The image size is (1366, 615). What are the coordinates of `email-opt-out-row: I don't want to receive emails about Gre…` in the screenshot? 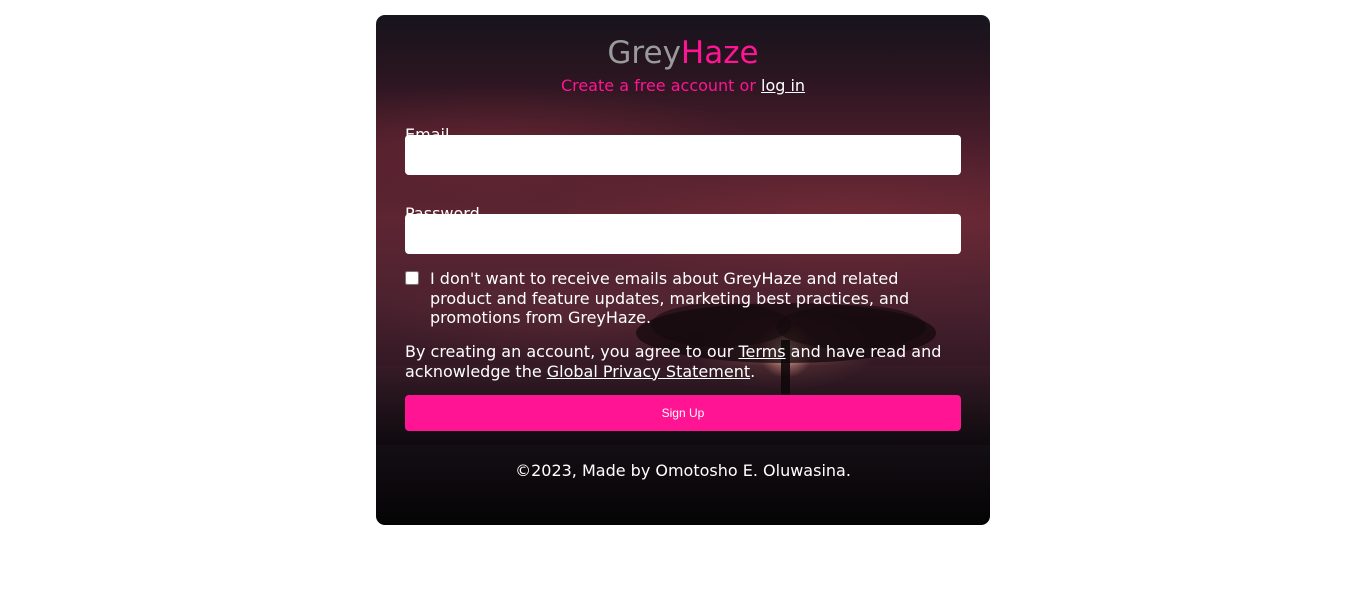 It's located at (683, 298).